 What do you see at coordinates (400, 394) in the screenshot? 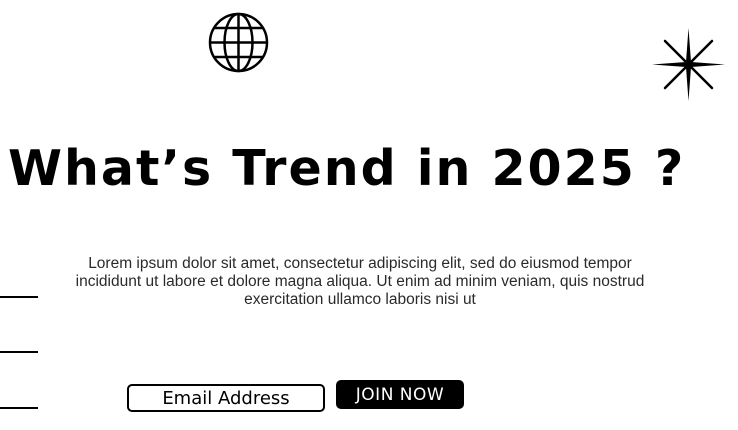
I see `join-now-button: JOIN NOW` at bounding box center [400, 394].